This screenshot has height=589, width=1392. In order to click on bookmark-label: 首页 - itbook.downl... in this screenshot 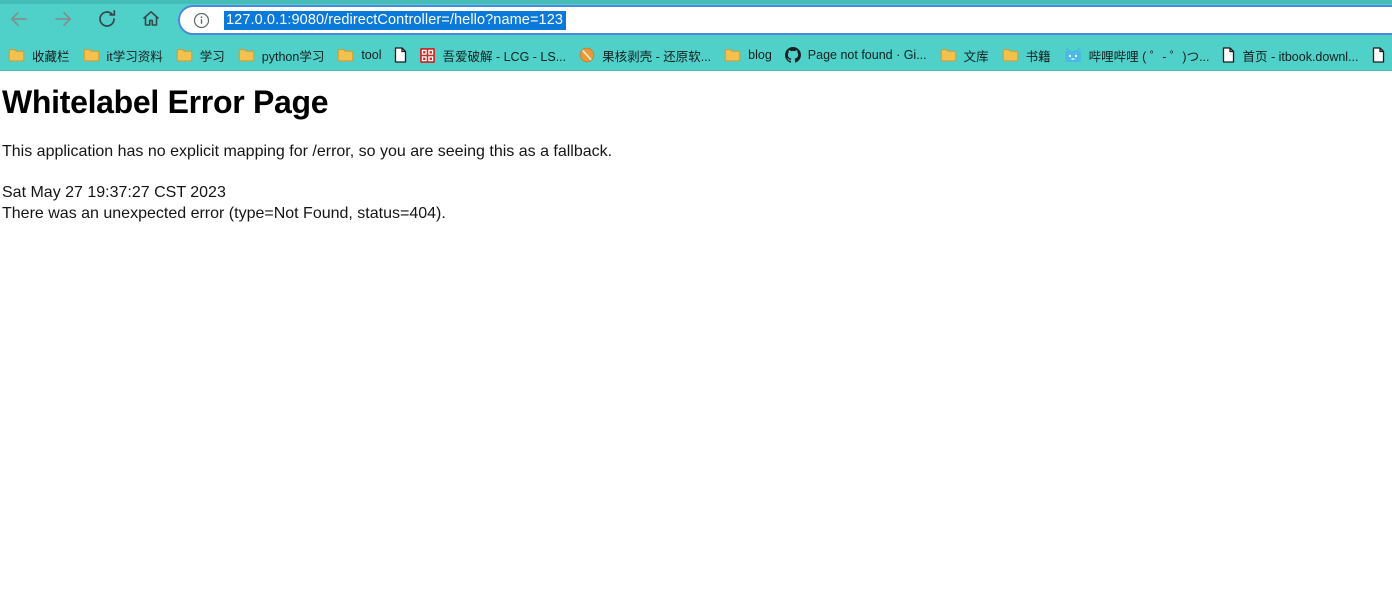, I will do `click(1300, 56)`.